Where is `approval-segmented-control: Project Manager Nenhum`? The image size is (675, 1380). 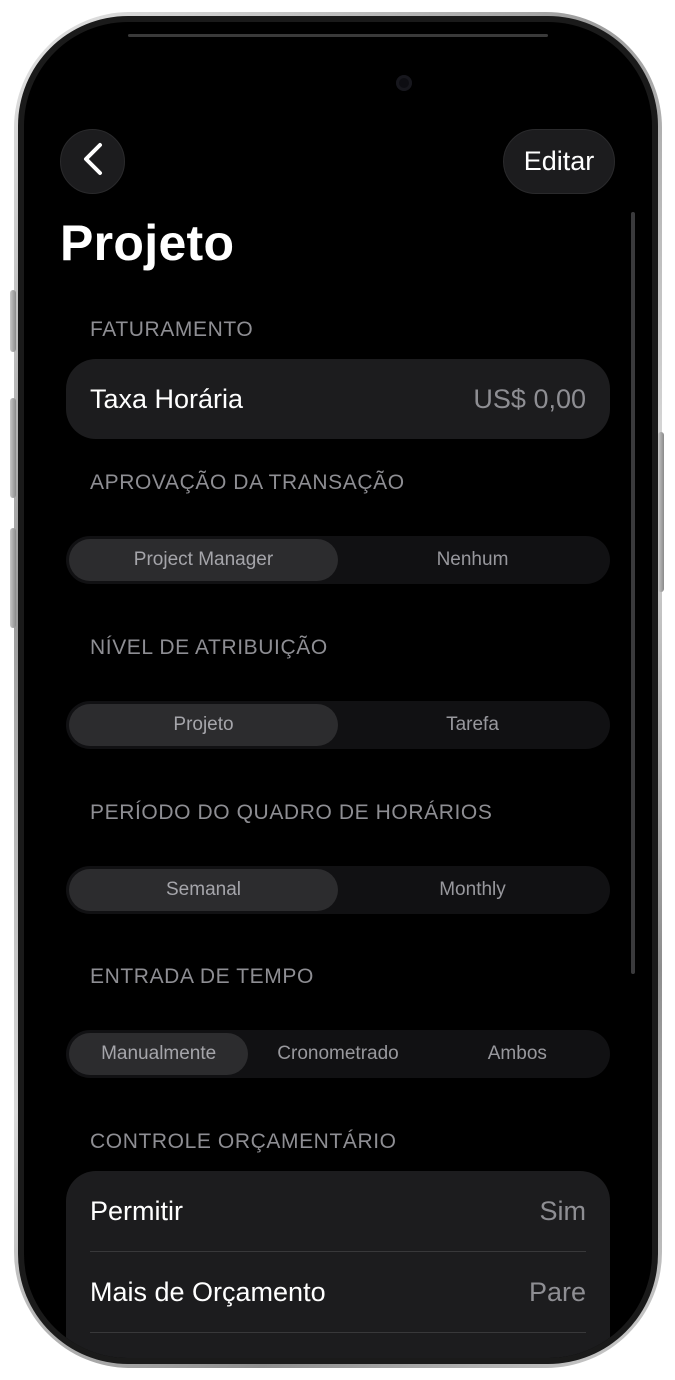
approval-segmented-control: Project Manager Nenhum is located at coordinates (338, 560).